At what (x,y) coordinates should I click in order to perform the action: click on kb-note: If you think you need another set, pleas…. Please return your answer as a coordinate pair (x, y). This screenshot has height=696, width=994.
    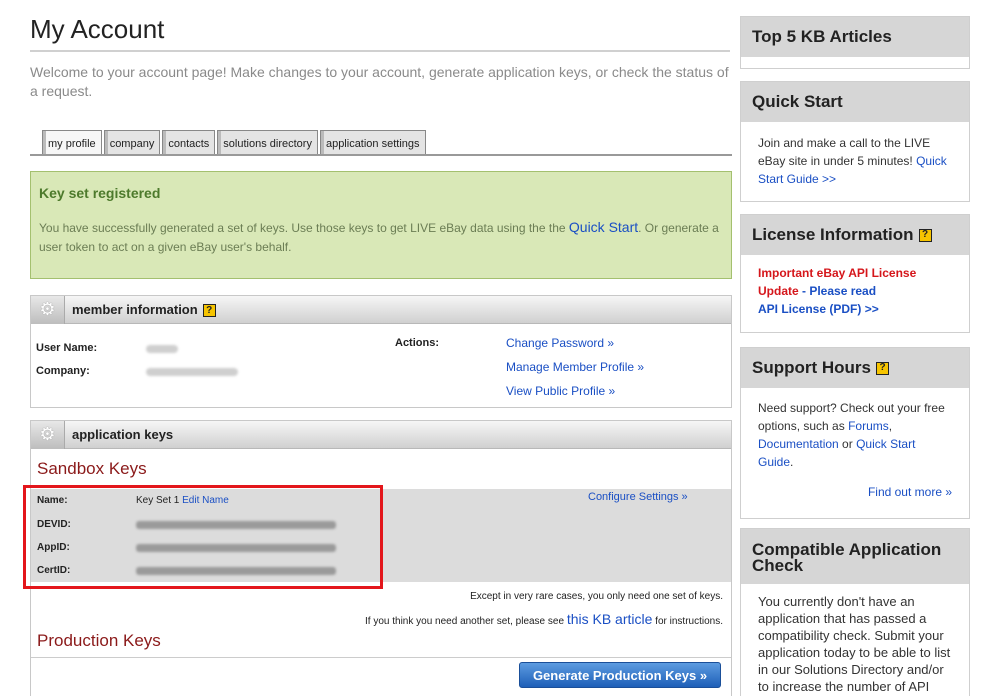
    Looking at the image, I should click on (544, 619).